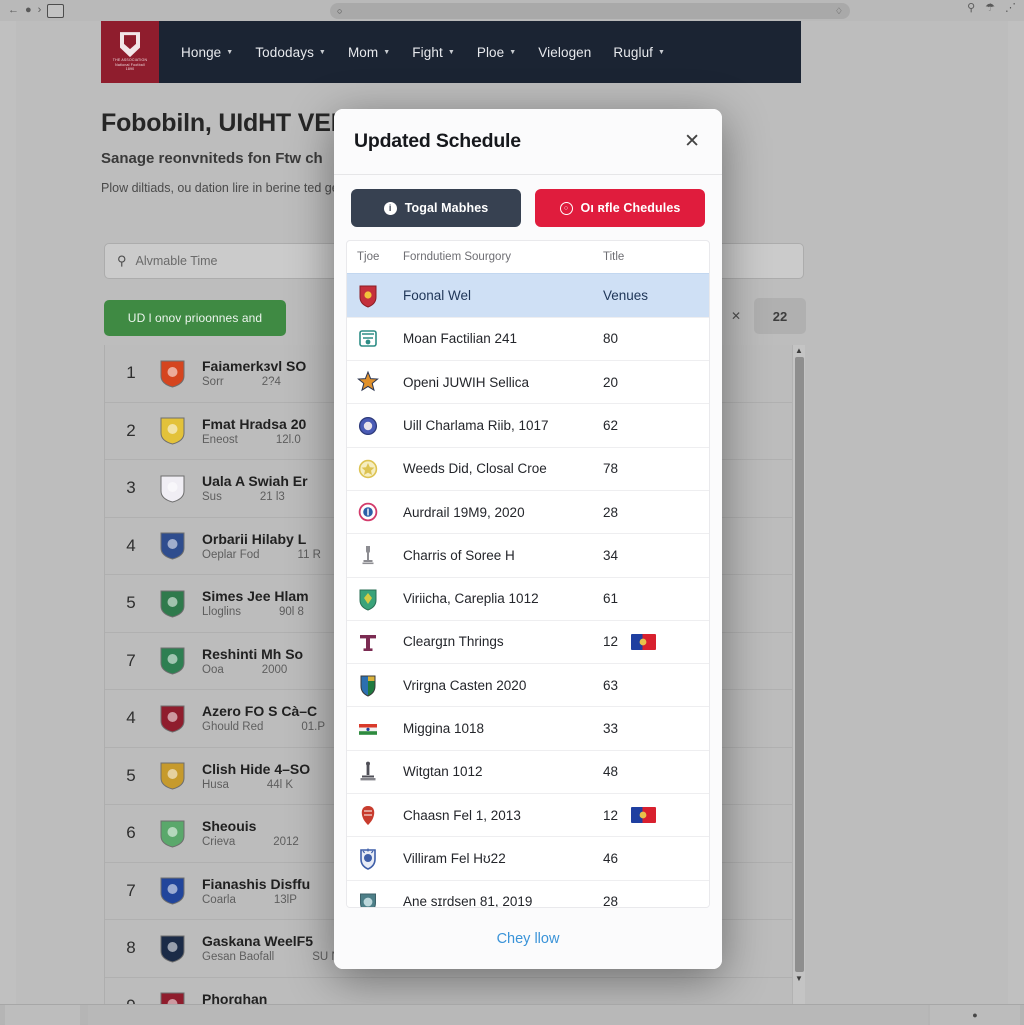 The width and height of the screenshot is (1024, 1025). I want to click on chevron-up-icon: ▲, so click(799, 350).